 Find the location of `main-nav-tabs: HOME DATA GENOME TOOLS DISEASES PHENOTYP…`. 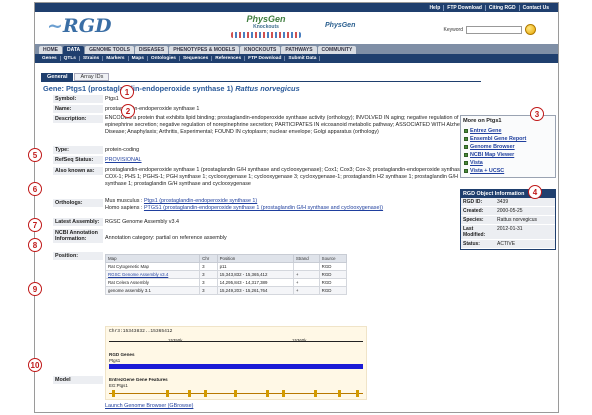

main-nav-tabs: HOME DATA GENOME TOOLS DISEASES PHENOTYP… is located at coordinates (296, 49).